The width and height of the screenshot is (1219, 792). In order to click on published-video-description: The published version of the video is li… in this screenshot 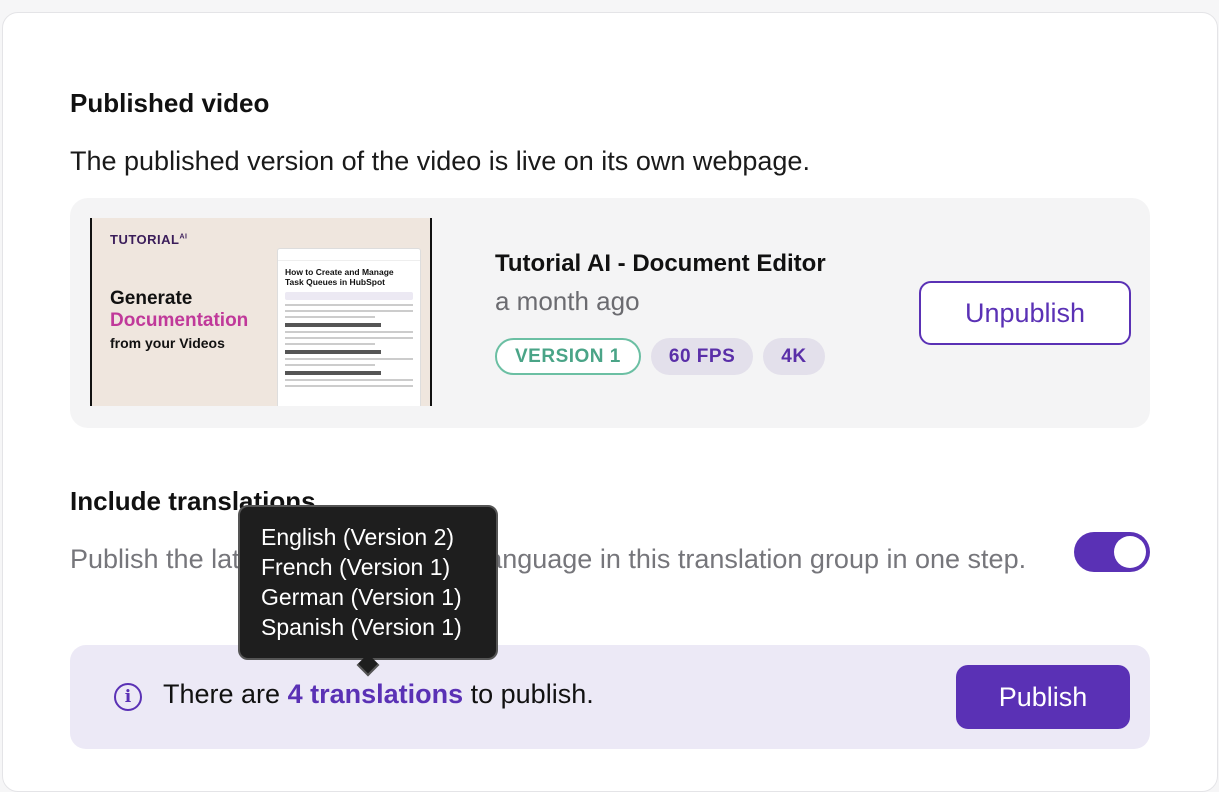, I will do `click(440, 161)`.